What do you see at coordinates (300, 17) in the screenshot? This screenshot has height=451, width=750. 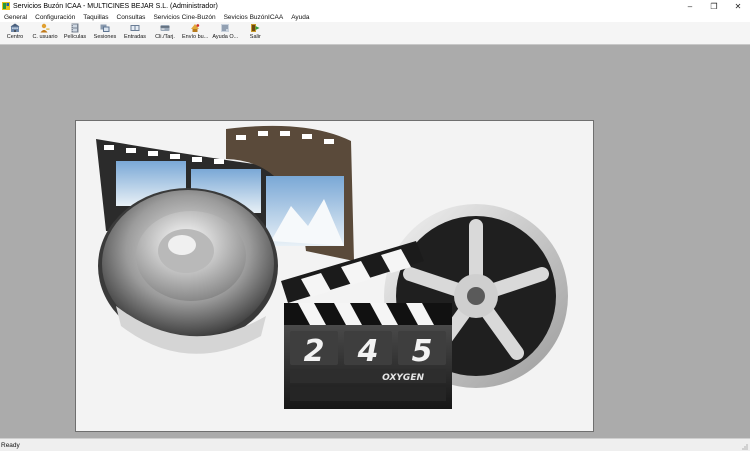 I see `menu-ayuda: Ayuda` at bounding box center [300, 17].